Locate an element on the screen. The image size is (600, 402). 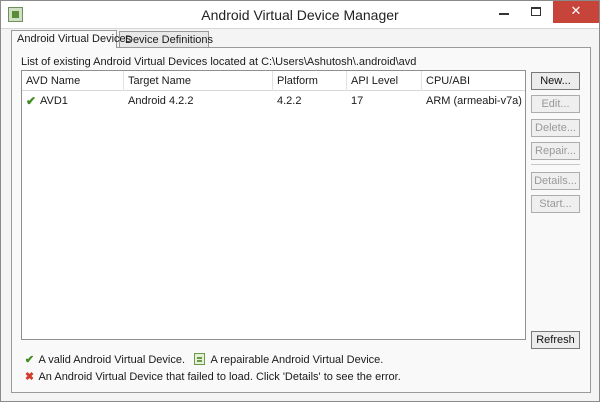
title-bar: Android Virtual Device Manager ✕ is located at coordinates (300, 15).